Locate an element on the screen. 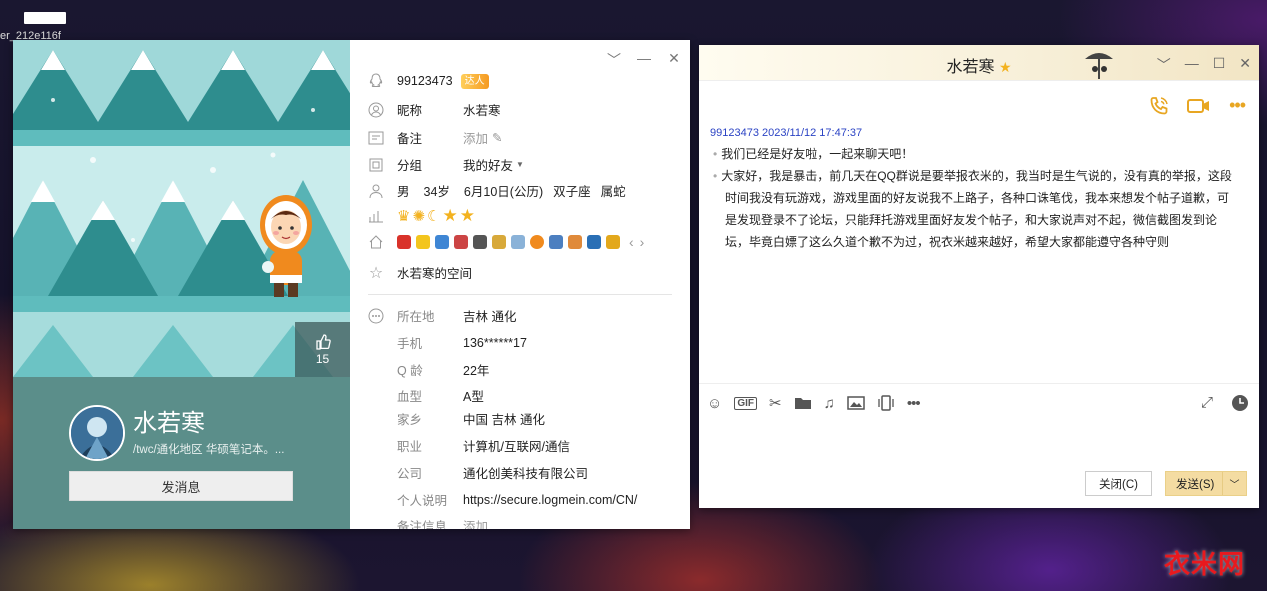 Image resolution: width=1267 pixels, height=591 pixels. star-service-icon is located at coordinates (423, 242).